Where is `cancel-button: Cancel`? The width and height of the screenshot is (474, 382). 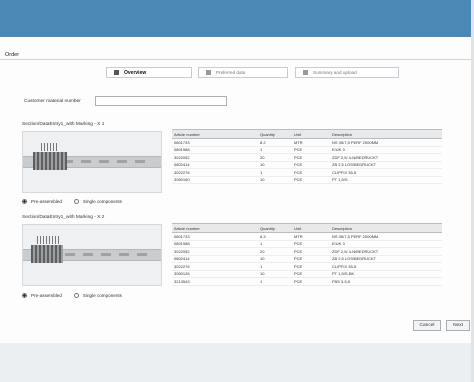 cancel-button: Cancel is located at coordinates (427, 325).